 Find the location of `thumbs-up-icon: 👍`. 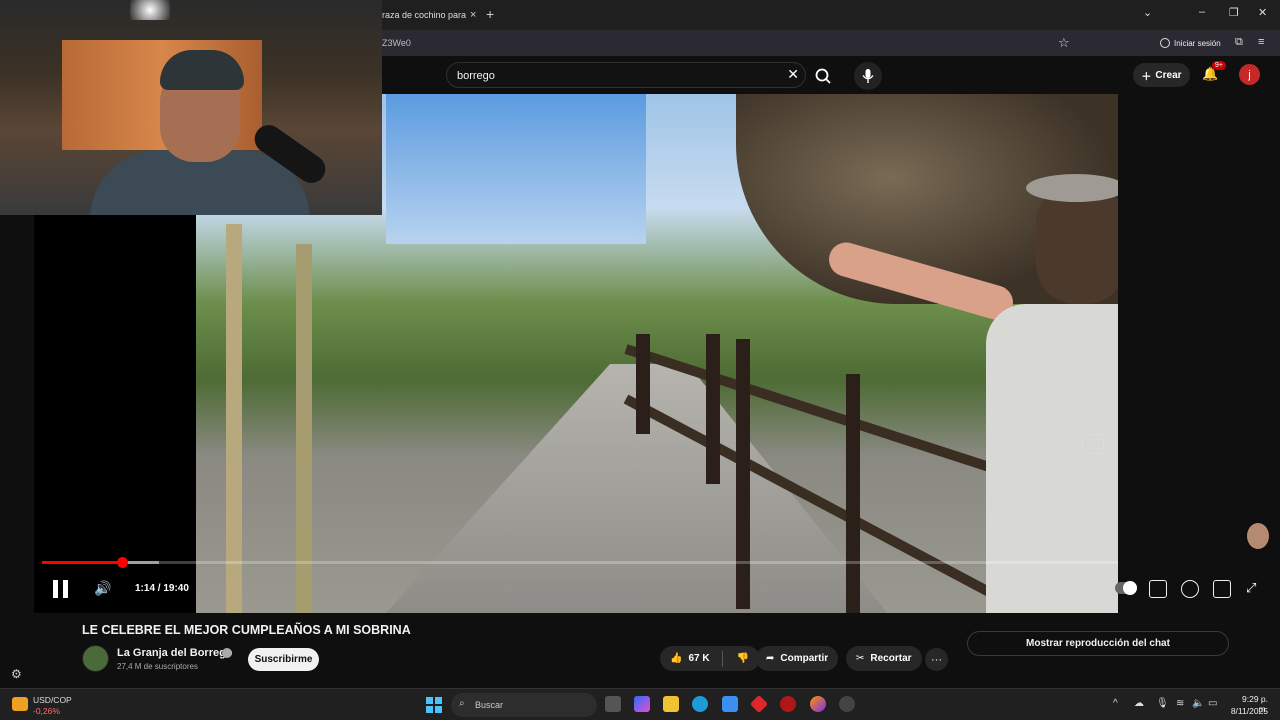

thumbs-up-icon: 👍 is located at coordinates (676, 658).